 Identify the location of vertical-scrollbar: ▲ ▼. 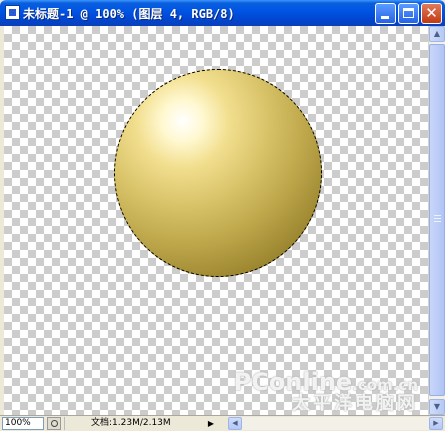
(436, 220).